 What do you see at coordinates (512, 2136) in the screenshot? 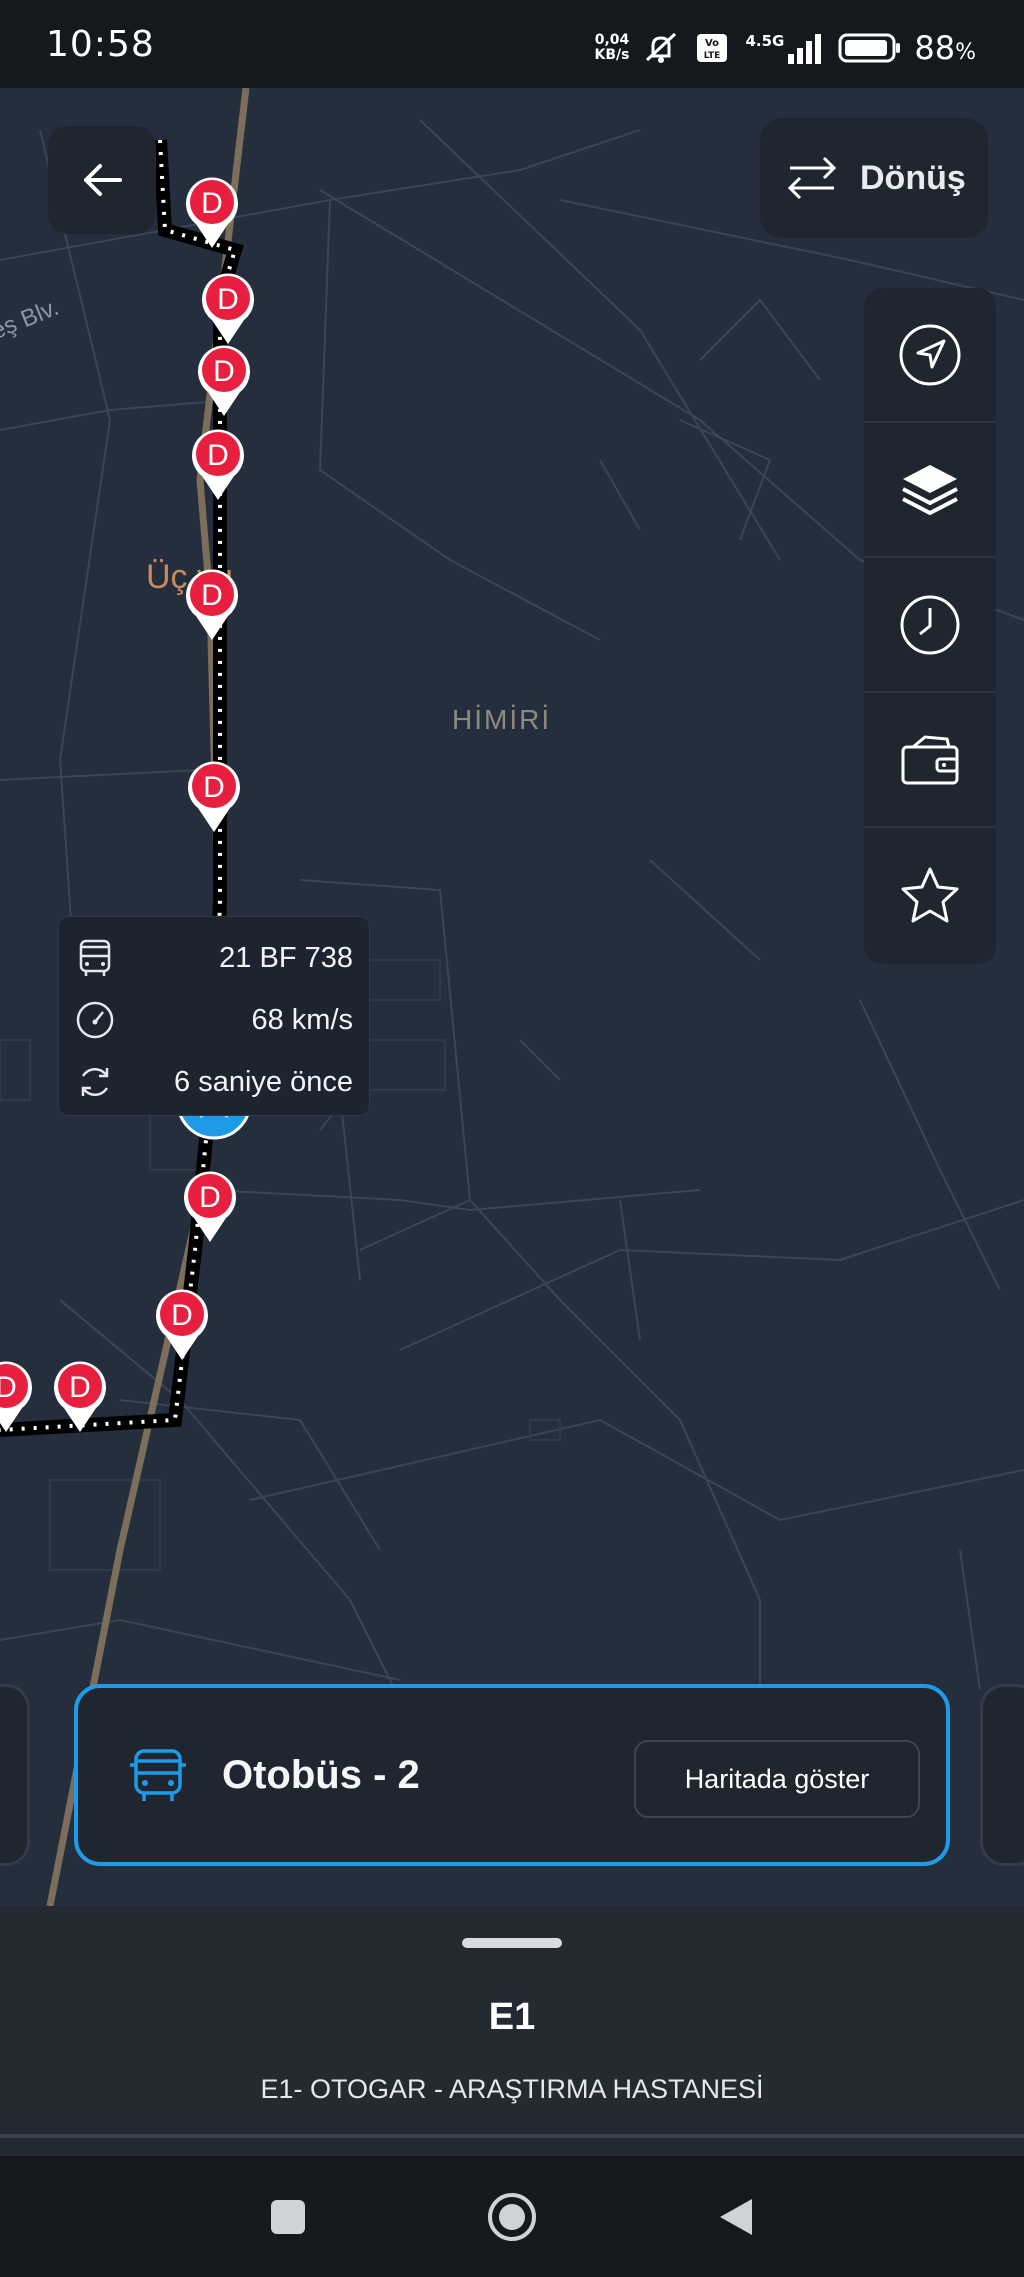
I see `sheet-divider` at bounding box center [512, 2136].